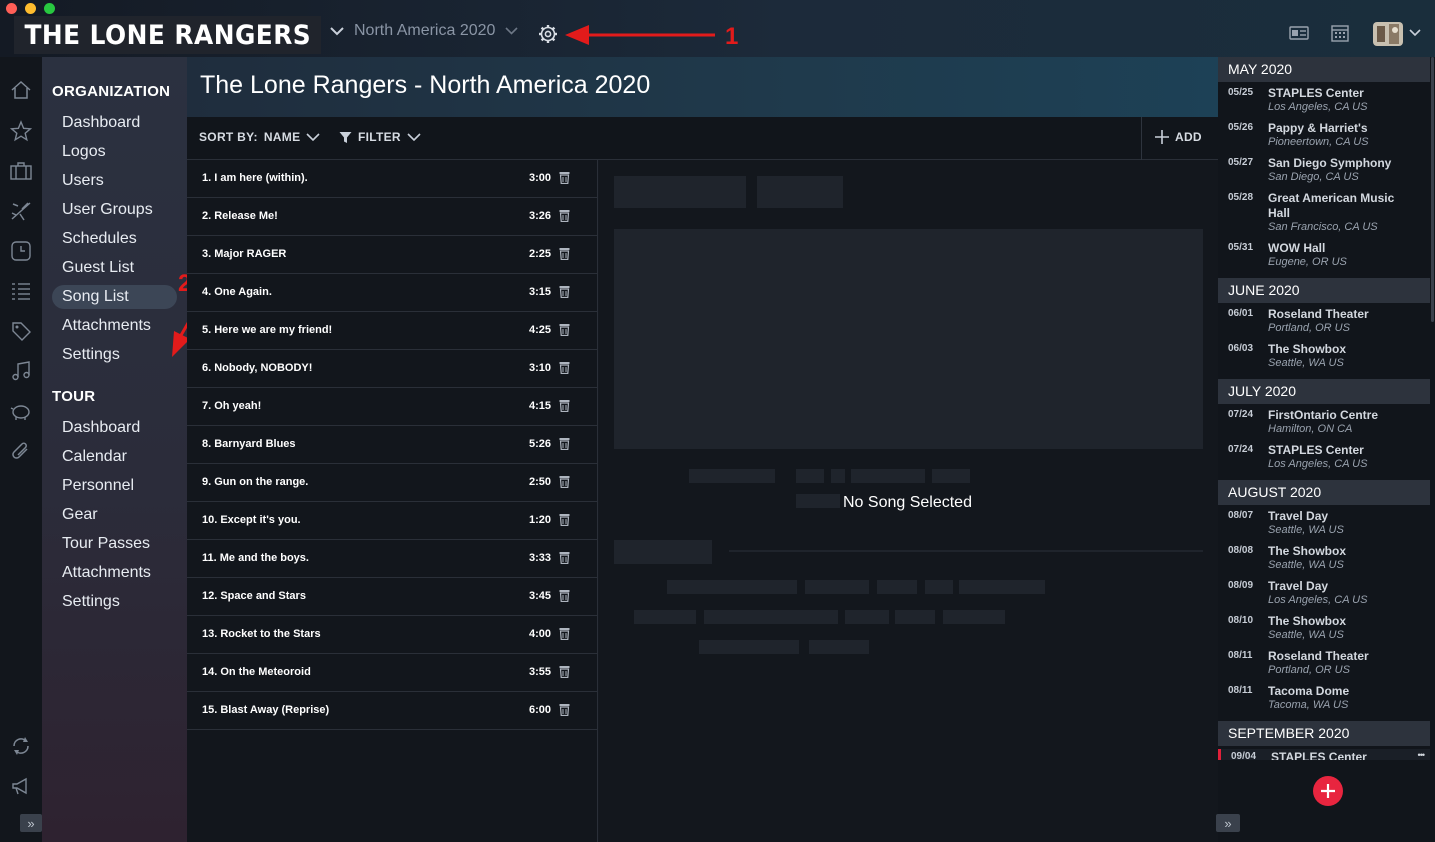  I want to click on minimize-window-button, so click(30, 8).